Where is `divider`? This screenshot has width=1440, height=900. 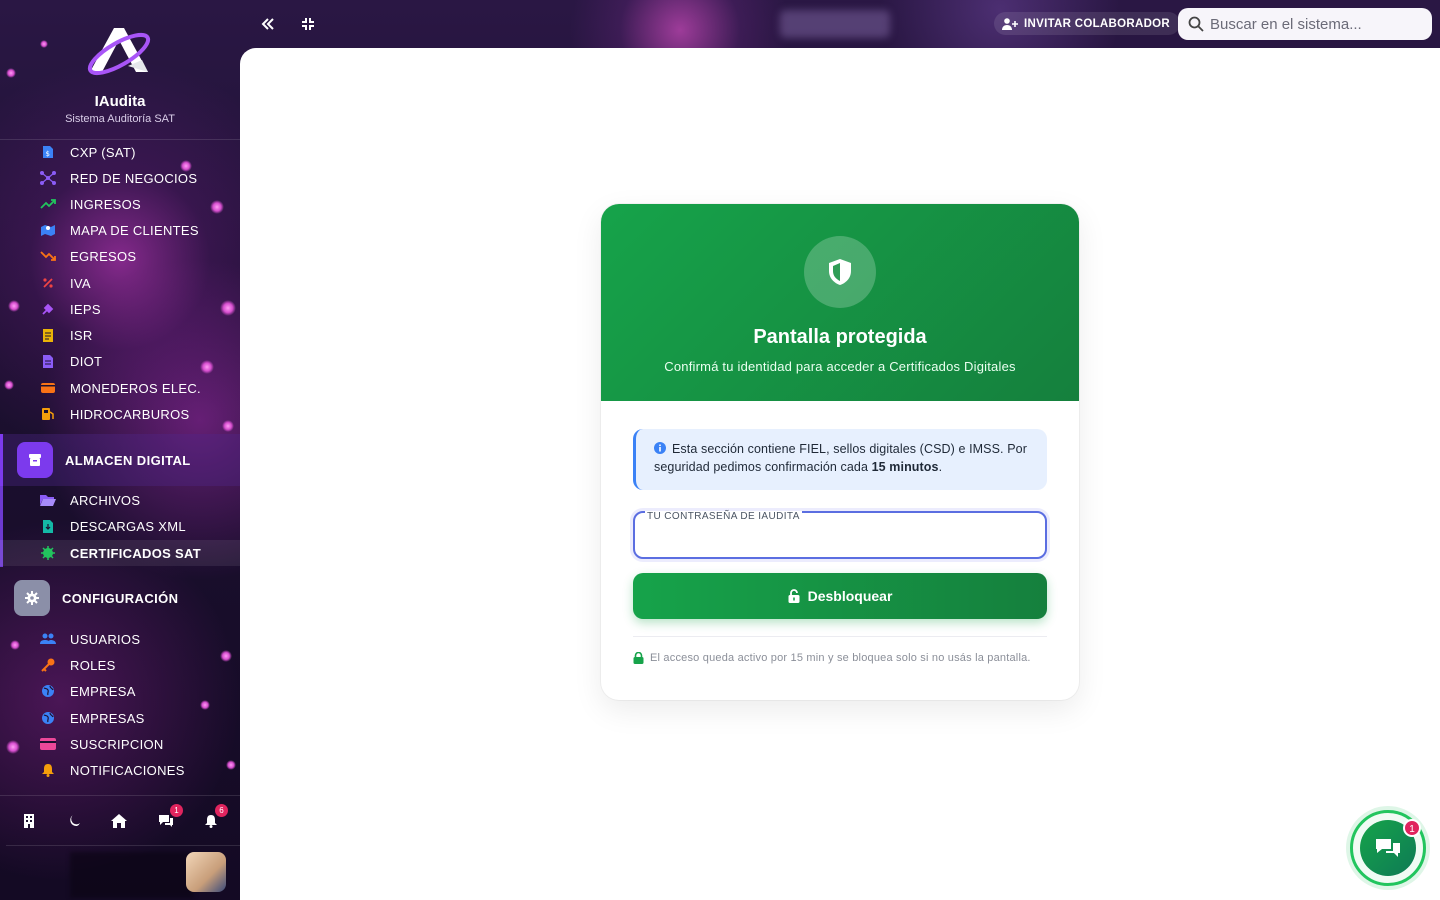
divider is located at coordinates (840, 636).